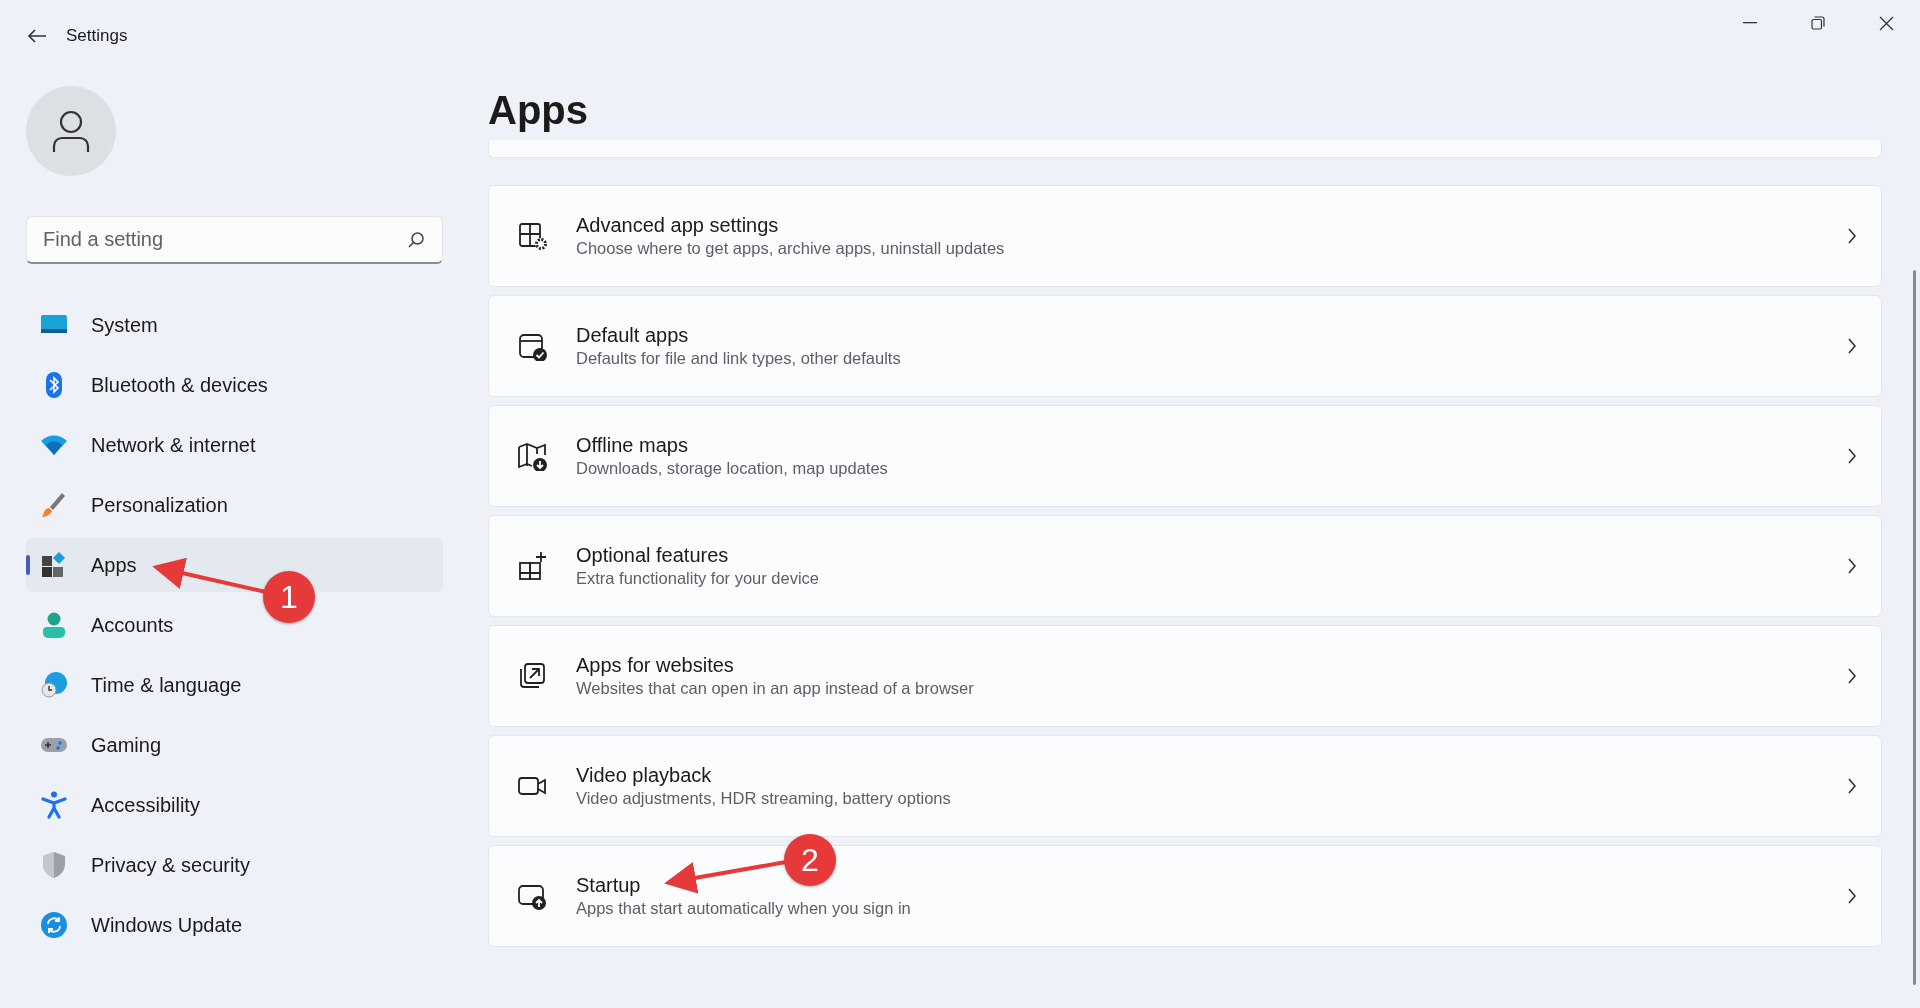 Image resolution: width=1920 pixels, height=1008 pixels. What do you see at coordinates (608, 885) in the screenshot?
I see `setting-title: Startup` at bounding box center [608, 885].